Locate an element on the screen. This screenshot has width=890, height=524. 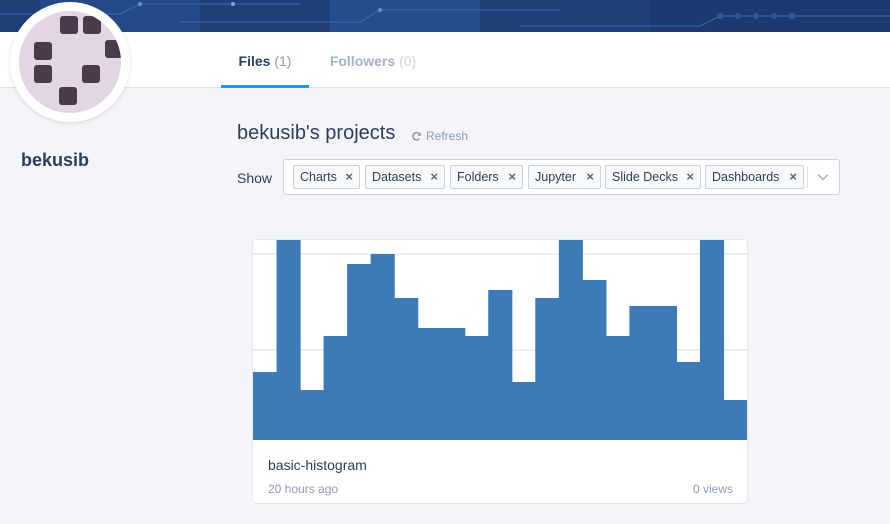
avatar is located at coordinates (70, 62).